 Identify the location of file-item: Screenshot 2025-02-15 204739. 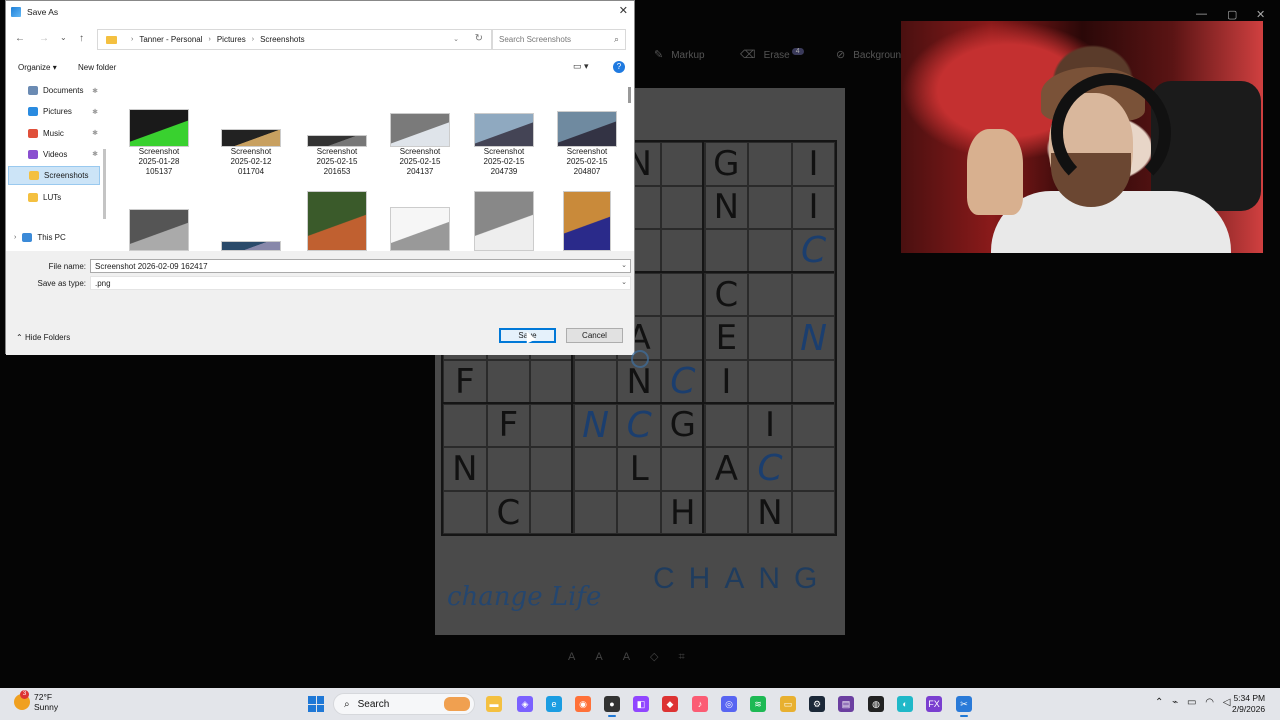
(504, 143).